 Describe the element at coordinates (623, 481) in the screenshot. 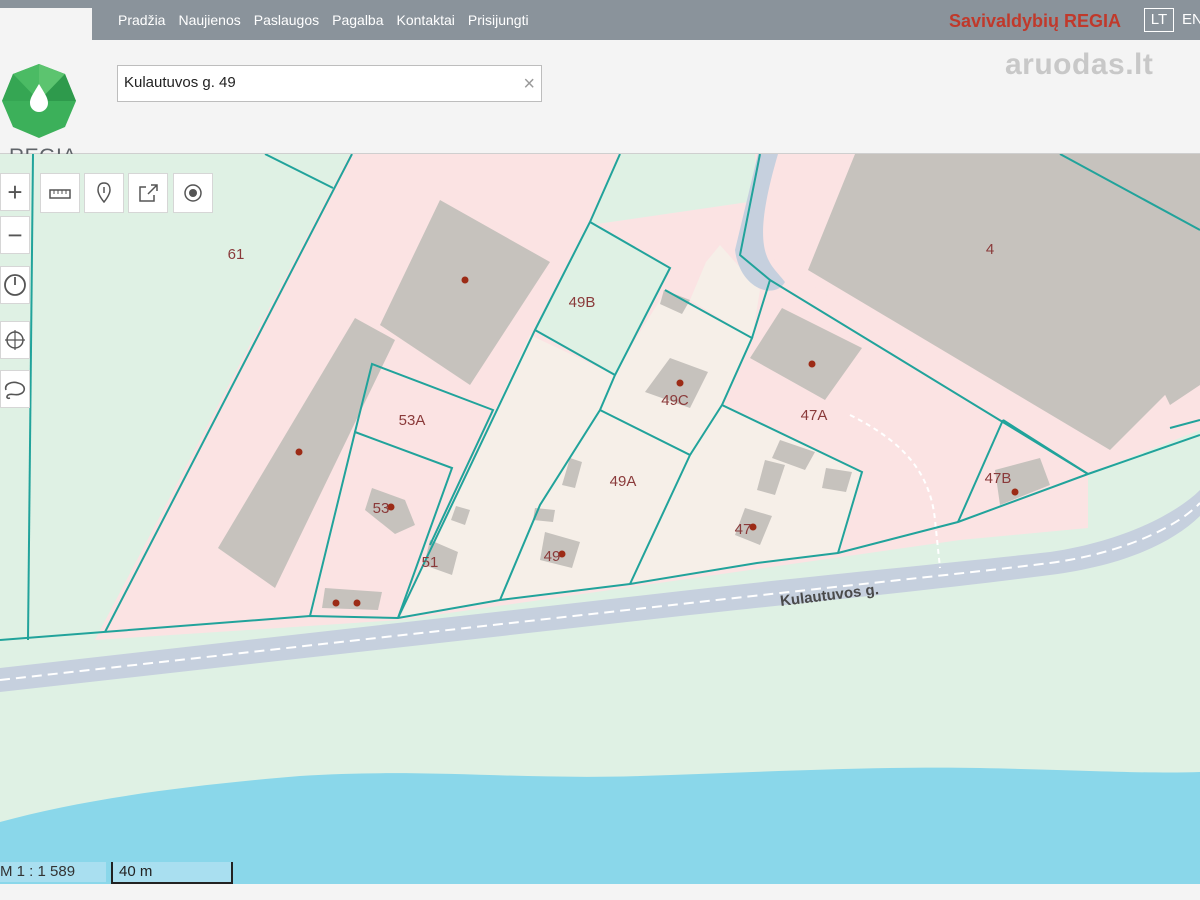

I see `parcel-label-49a: 49A` at that location.